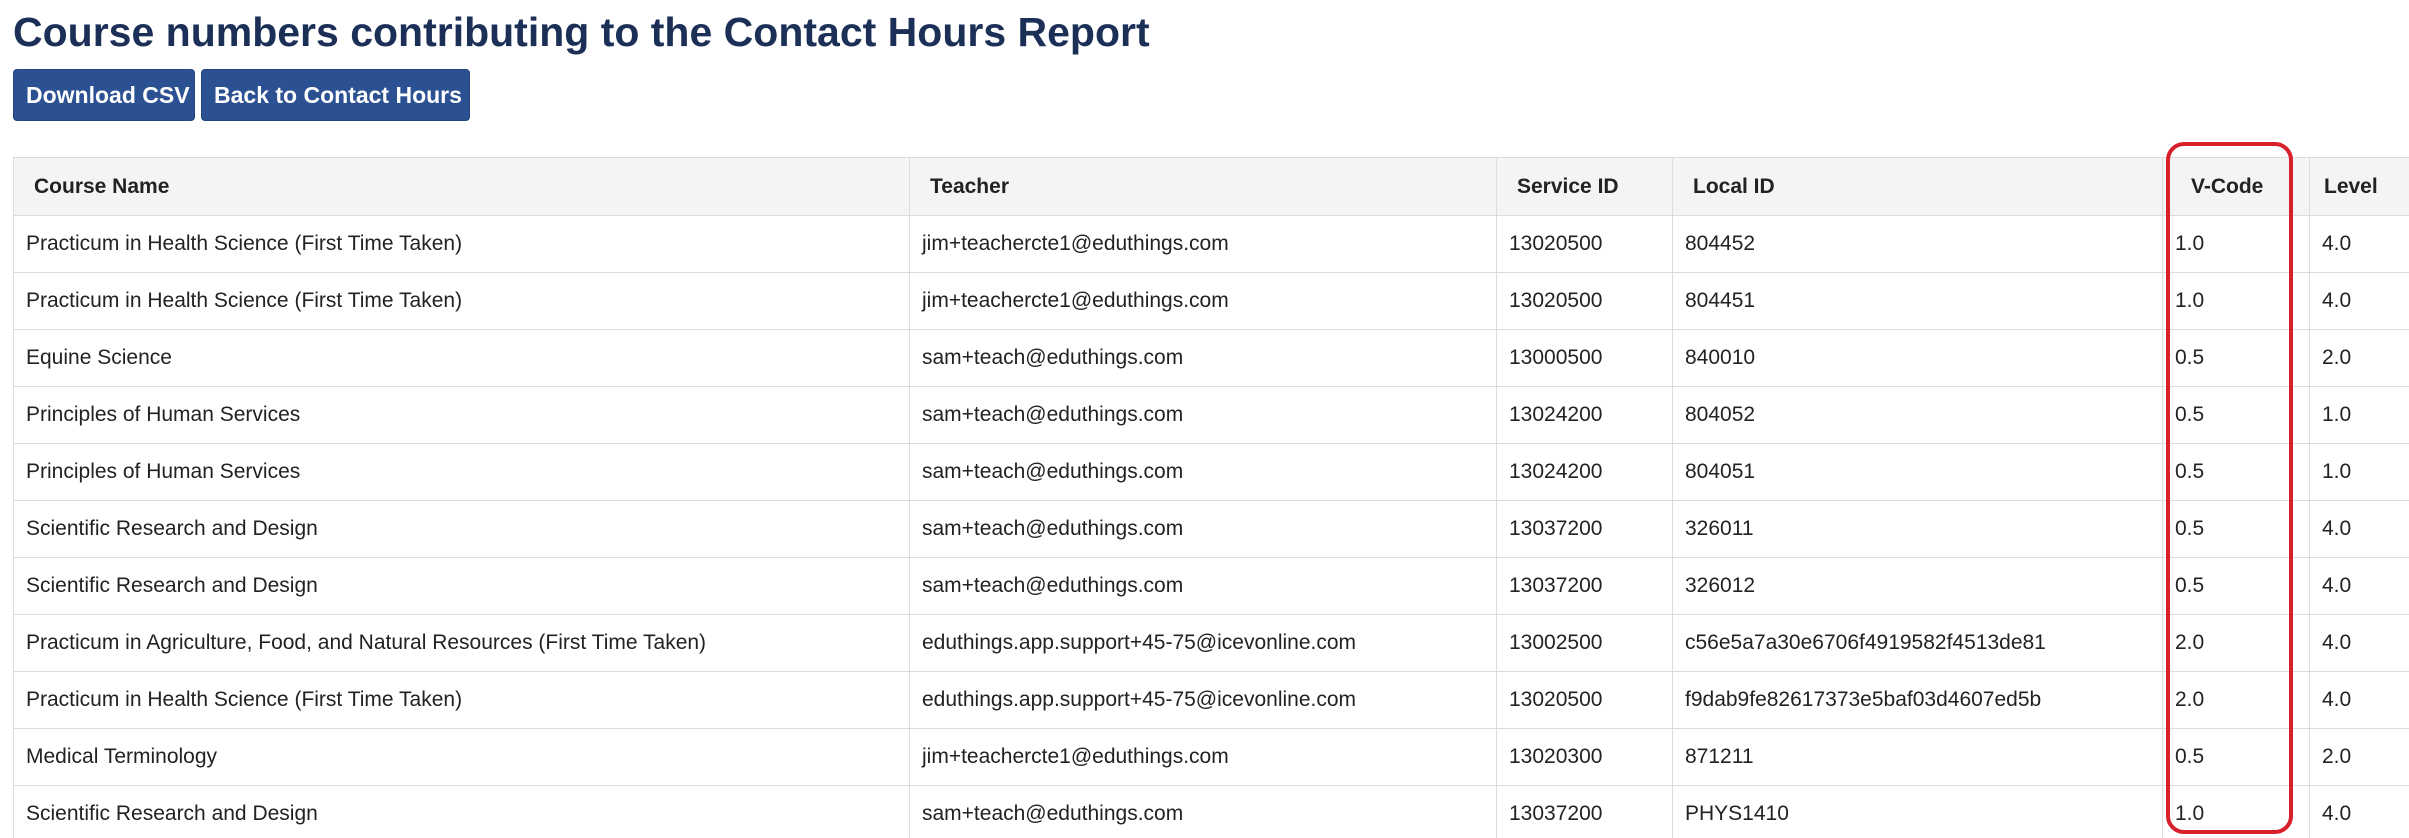  What do you see at coordinates (1917, 811) in the screenshot?
I see `cell-local-id: PHYS1410` at bounding box center [1917, 811].